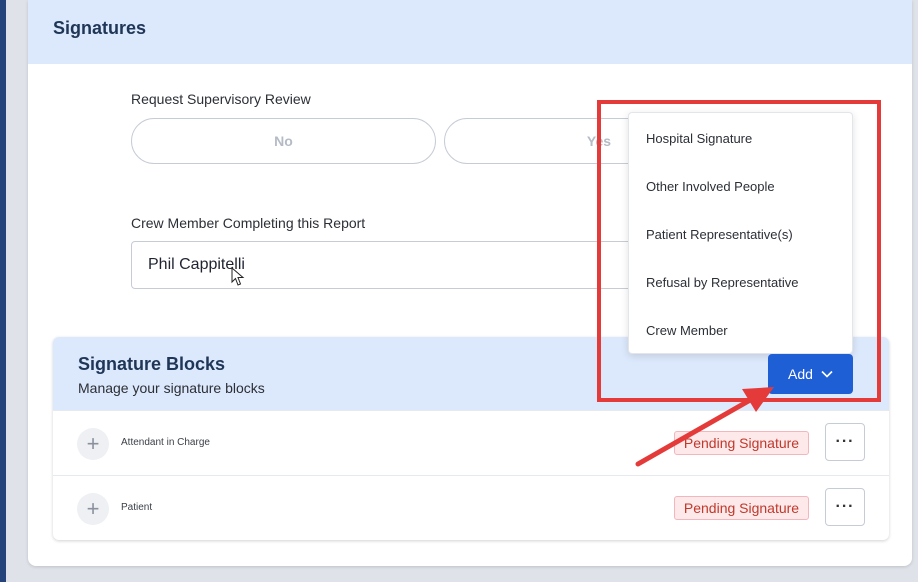  Describe the element at coordinates (3, 291) in the screenshot. I see `left-edge-strip` at that location.